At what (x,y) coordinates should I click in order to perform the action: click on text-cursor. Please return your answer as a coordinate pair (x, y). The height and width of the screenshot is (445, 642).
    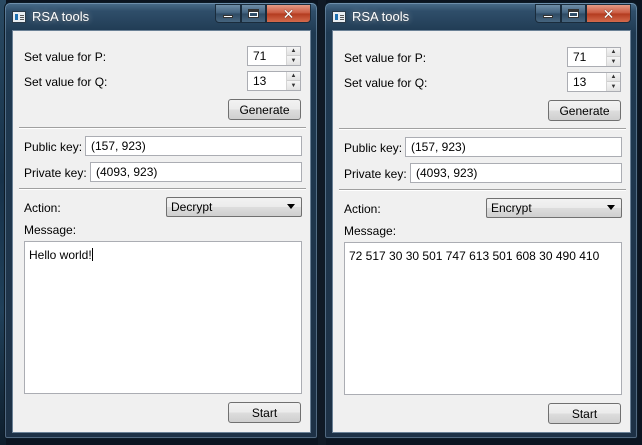
    Looking at the image, I should click on (92, 254).